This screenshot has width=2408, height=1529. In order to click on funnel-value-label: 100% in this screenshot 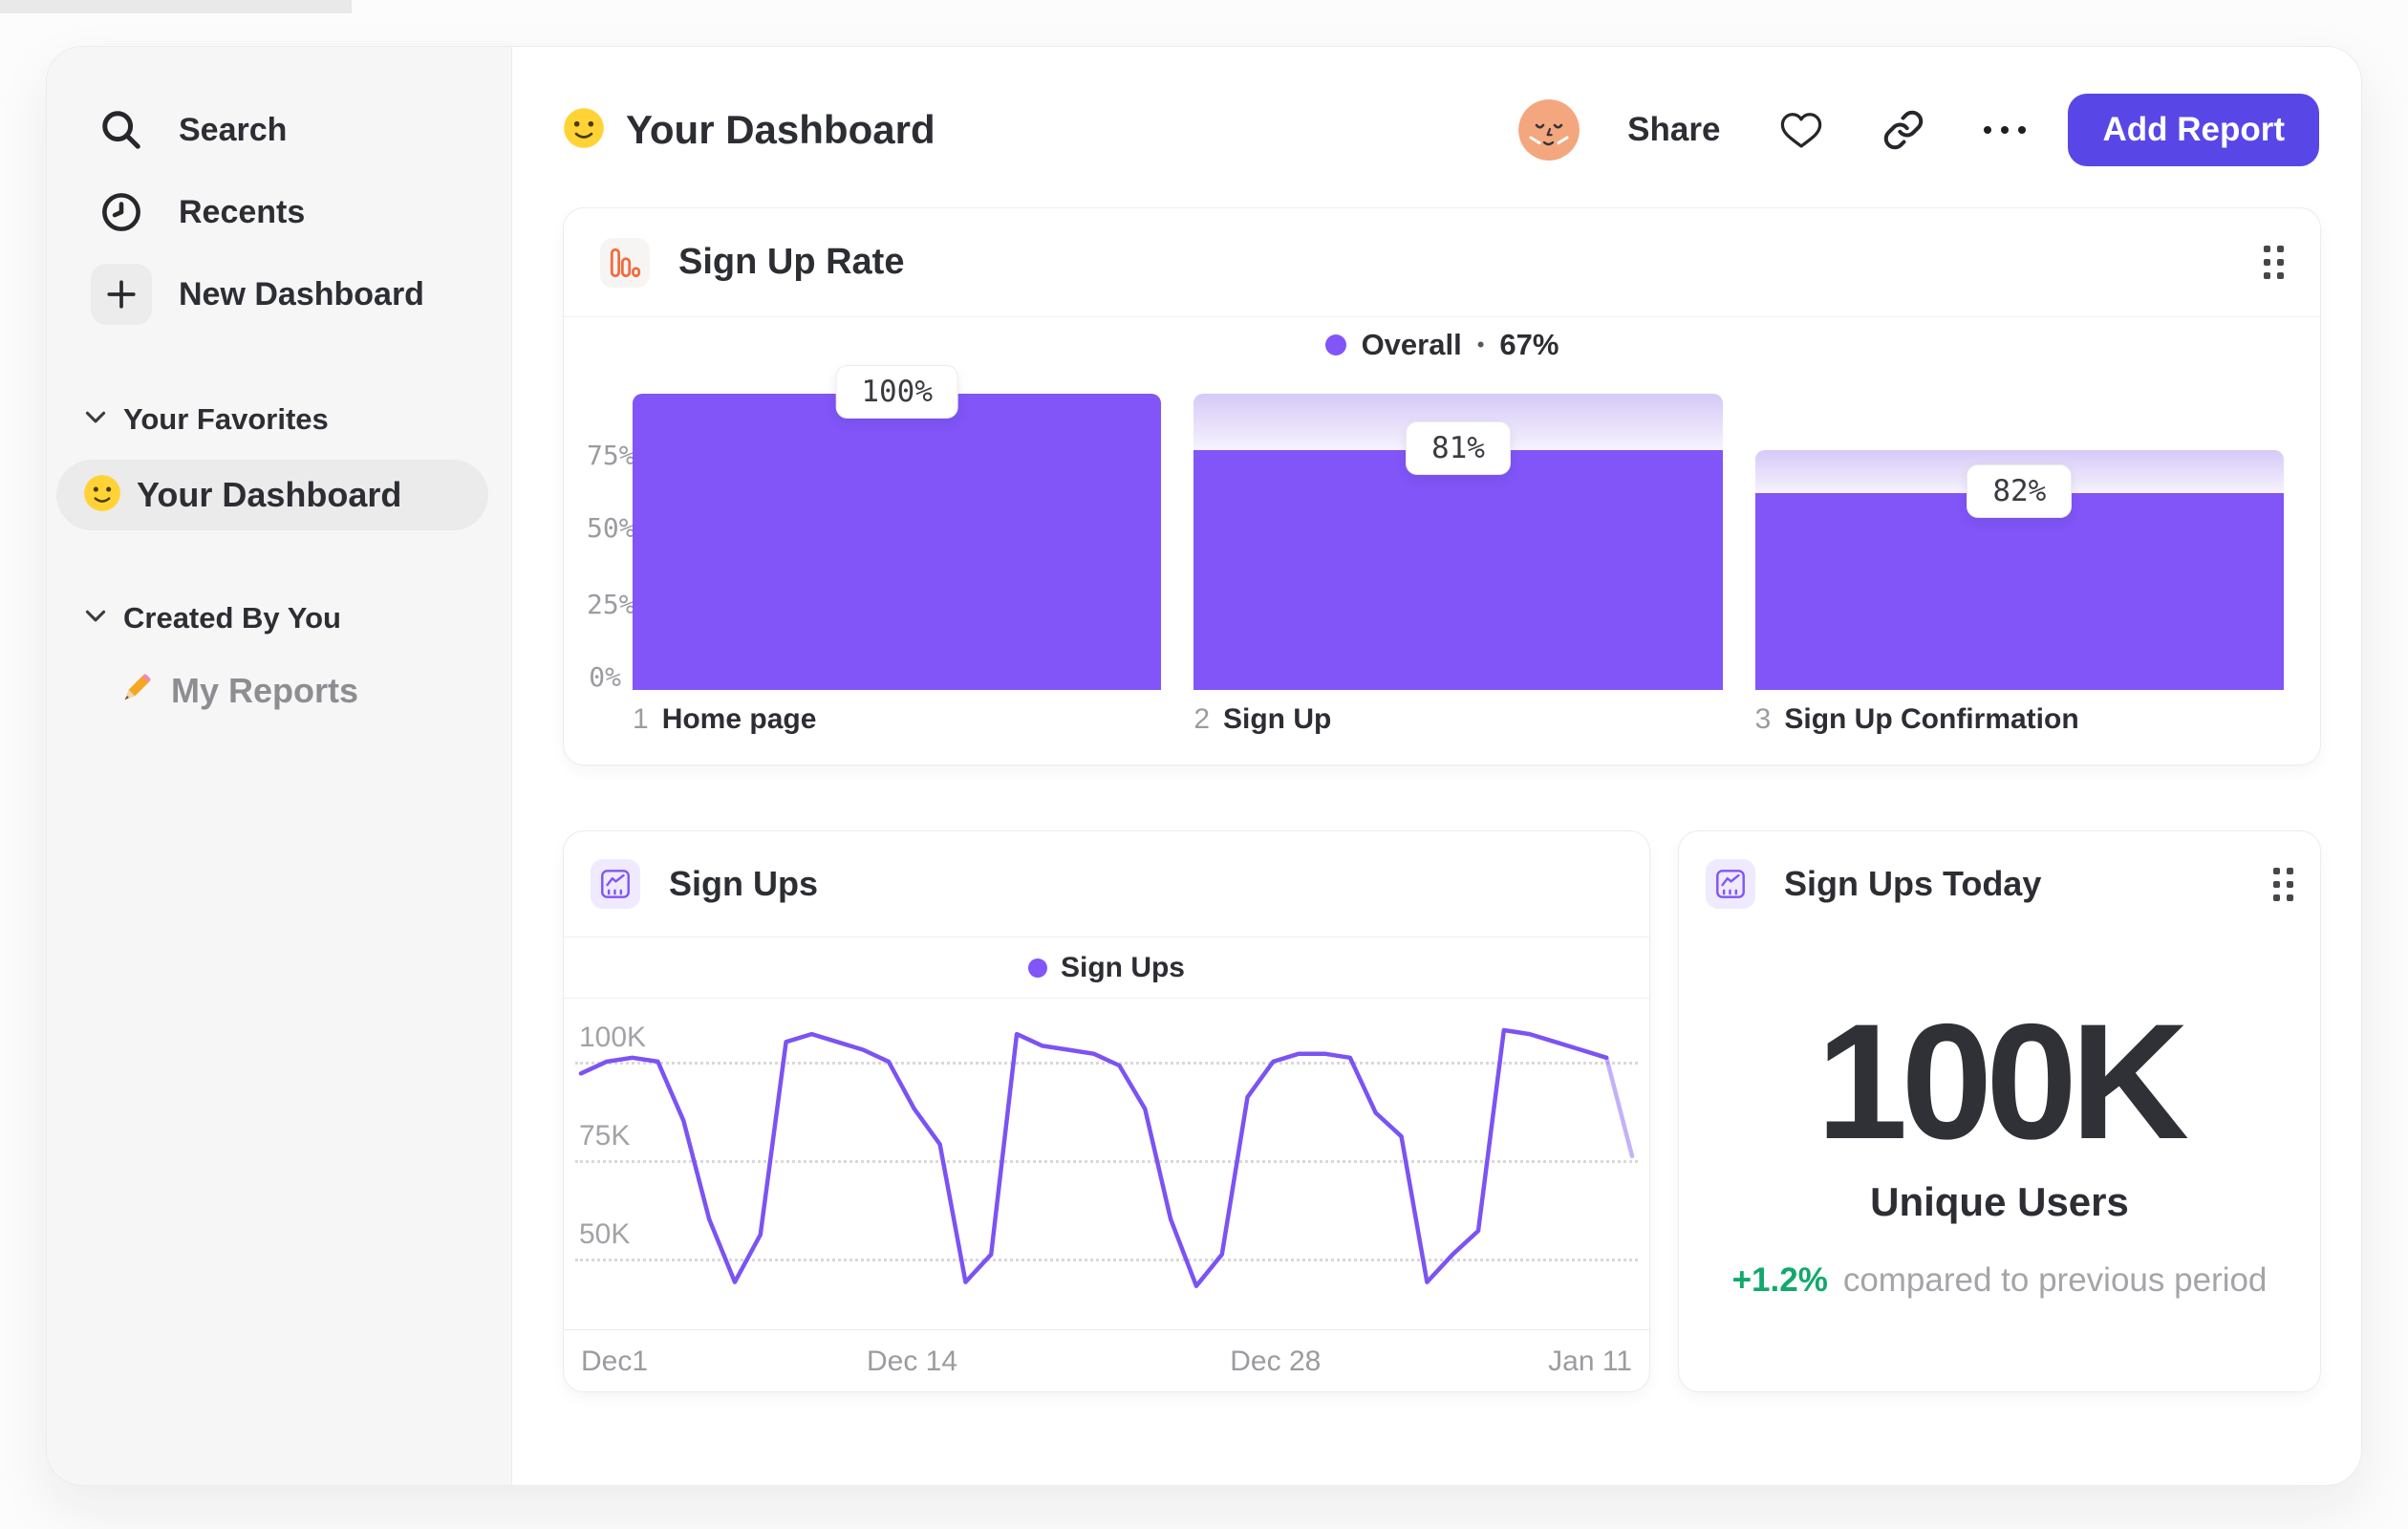, I will do `click(897, 392)`.